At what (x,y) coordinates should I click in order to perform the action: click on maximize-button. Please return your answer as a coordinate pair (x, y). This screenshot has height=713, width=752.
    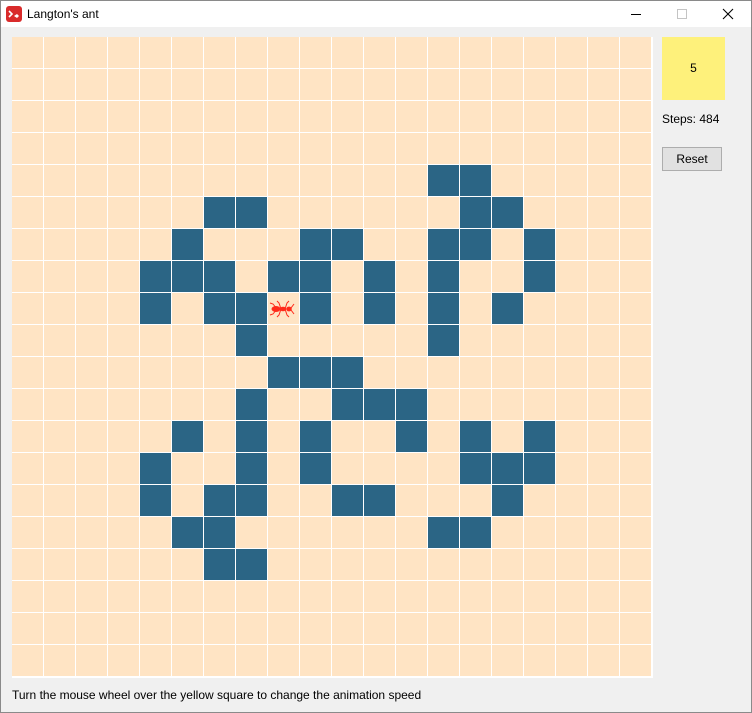
    Looking at the image, I should click on (682, 14).